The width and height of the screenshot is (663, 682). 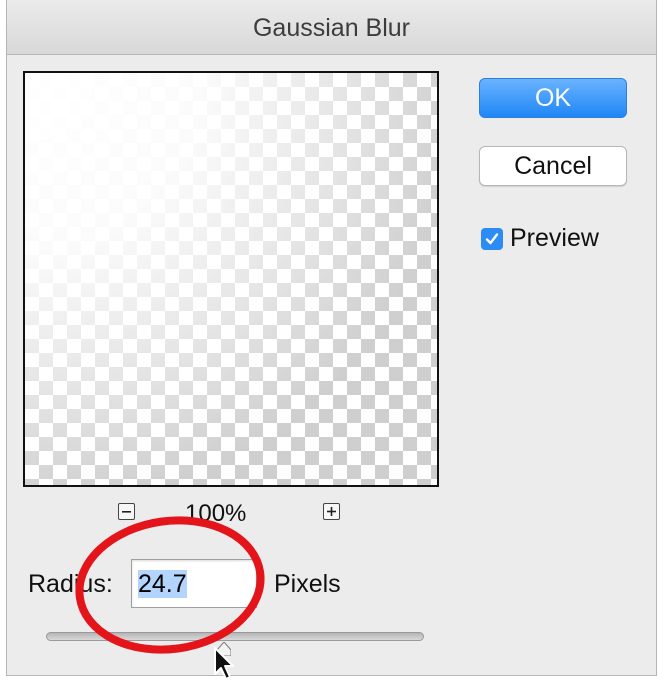 I want to click on preview-checkbox-row: Preview, so click(x=540, y=238).